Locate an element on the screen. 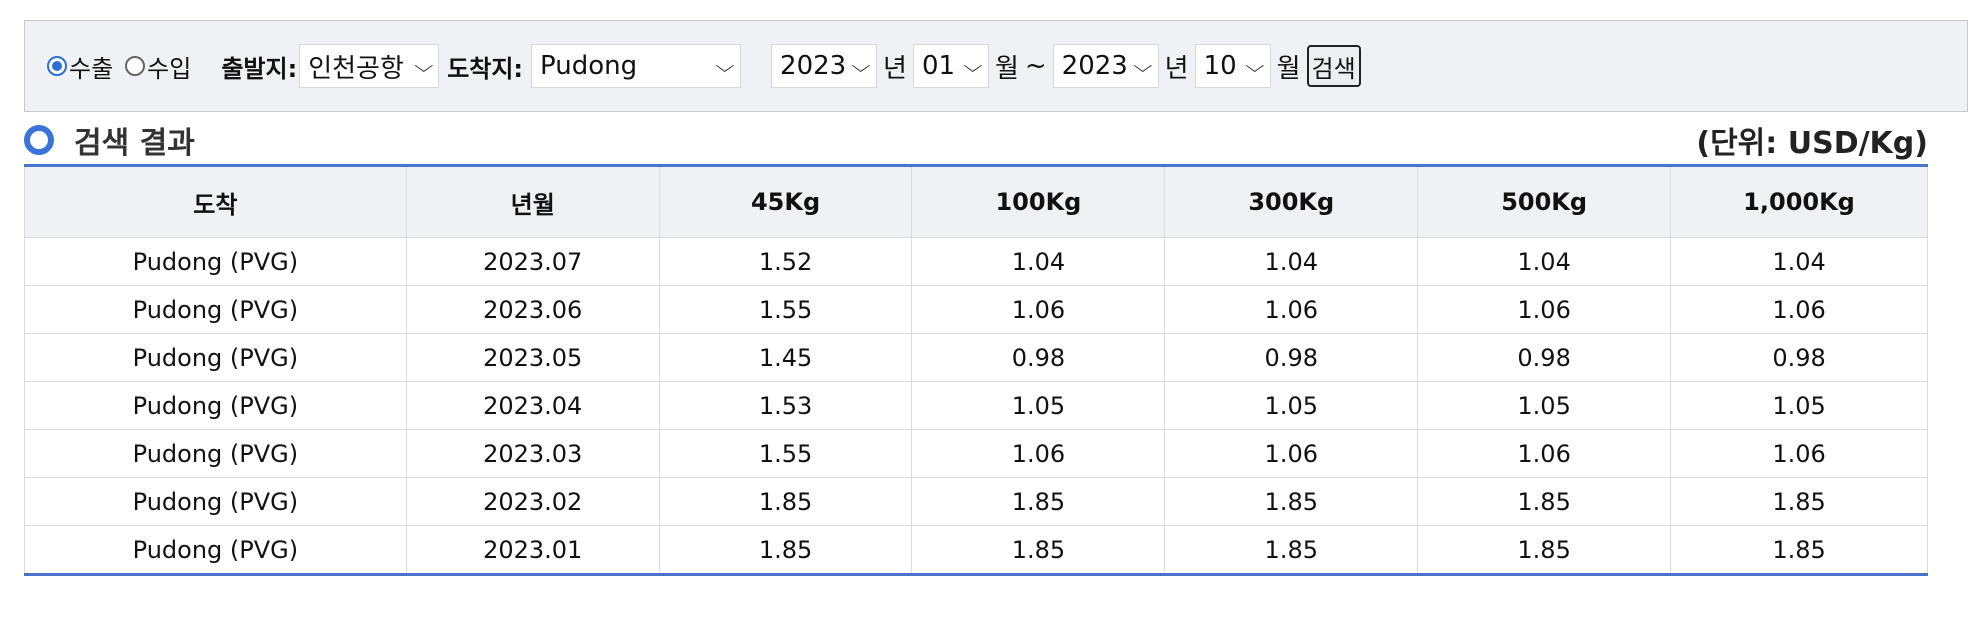  column-header-month: 년월 is located at coordinates (532, 201).